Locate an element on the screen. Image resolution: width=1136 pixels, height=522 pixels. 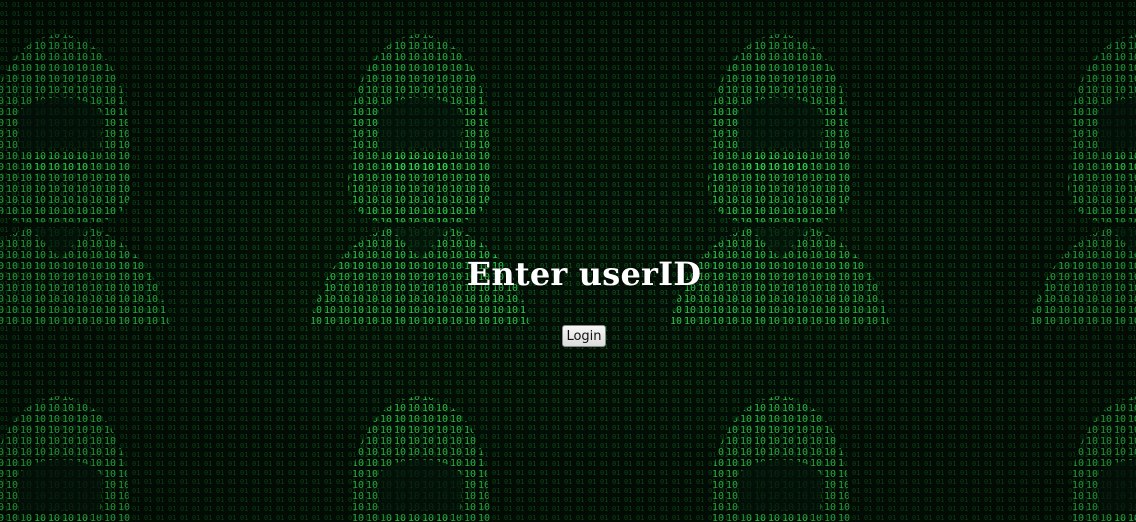
page-title: Enter userID is located at coordinates (584, 274).